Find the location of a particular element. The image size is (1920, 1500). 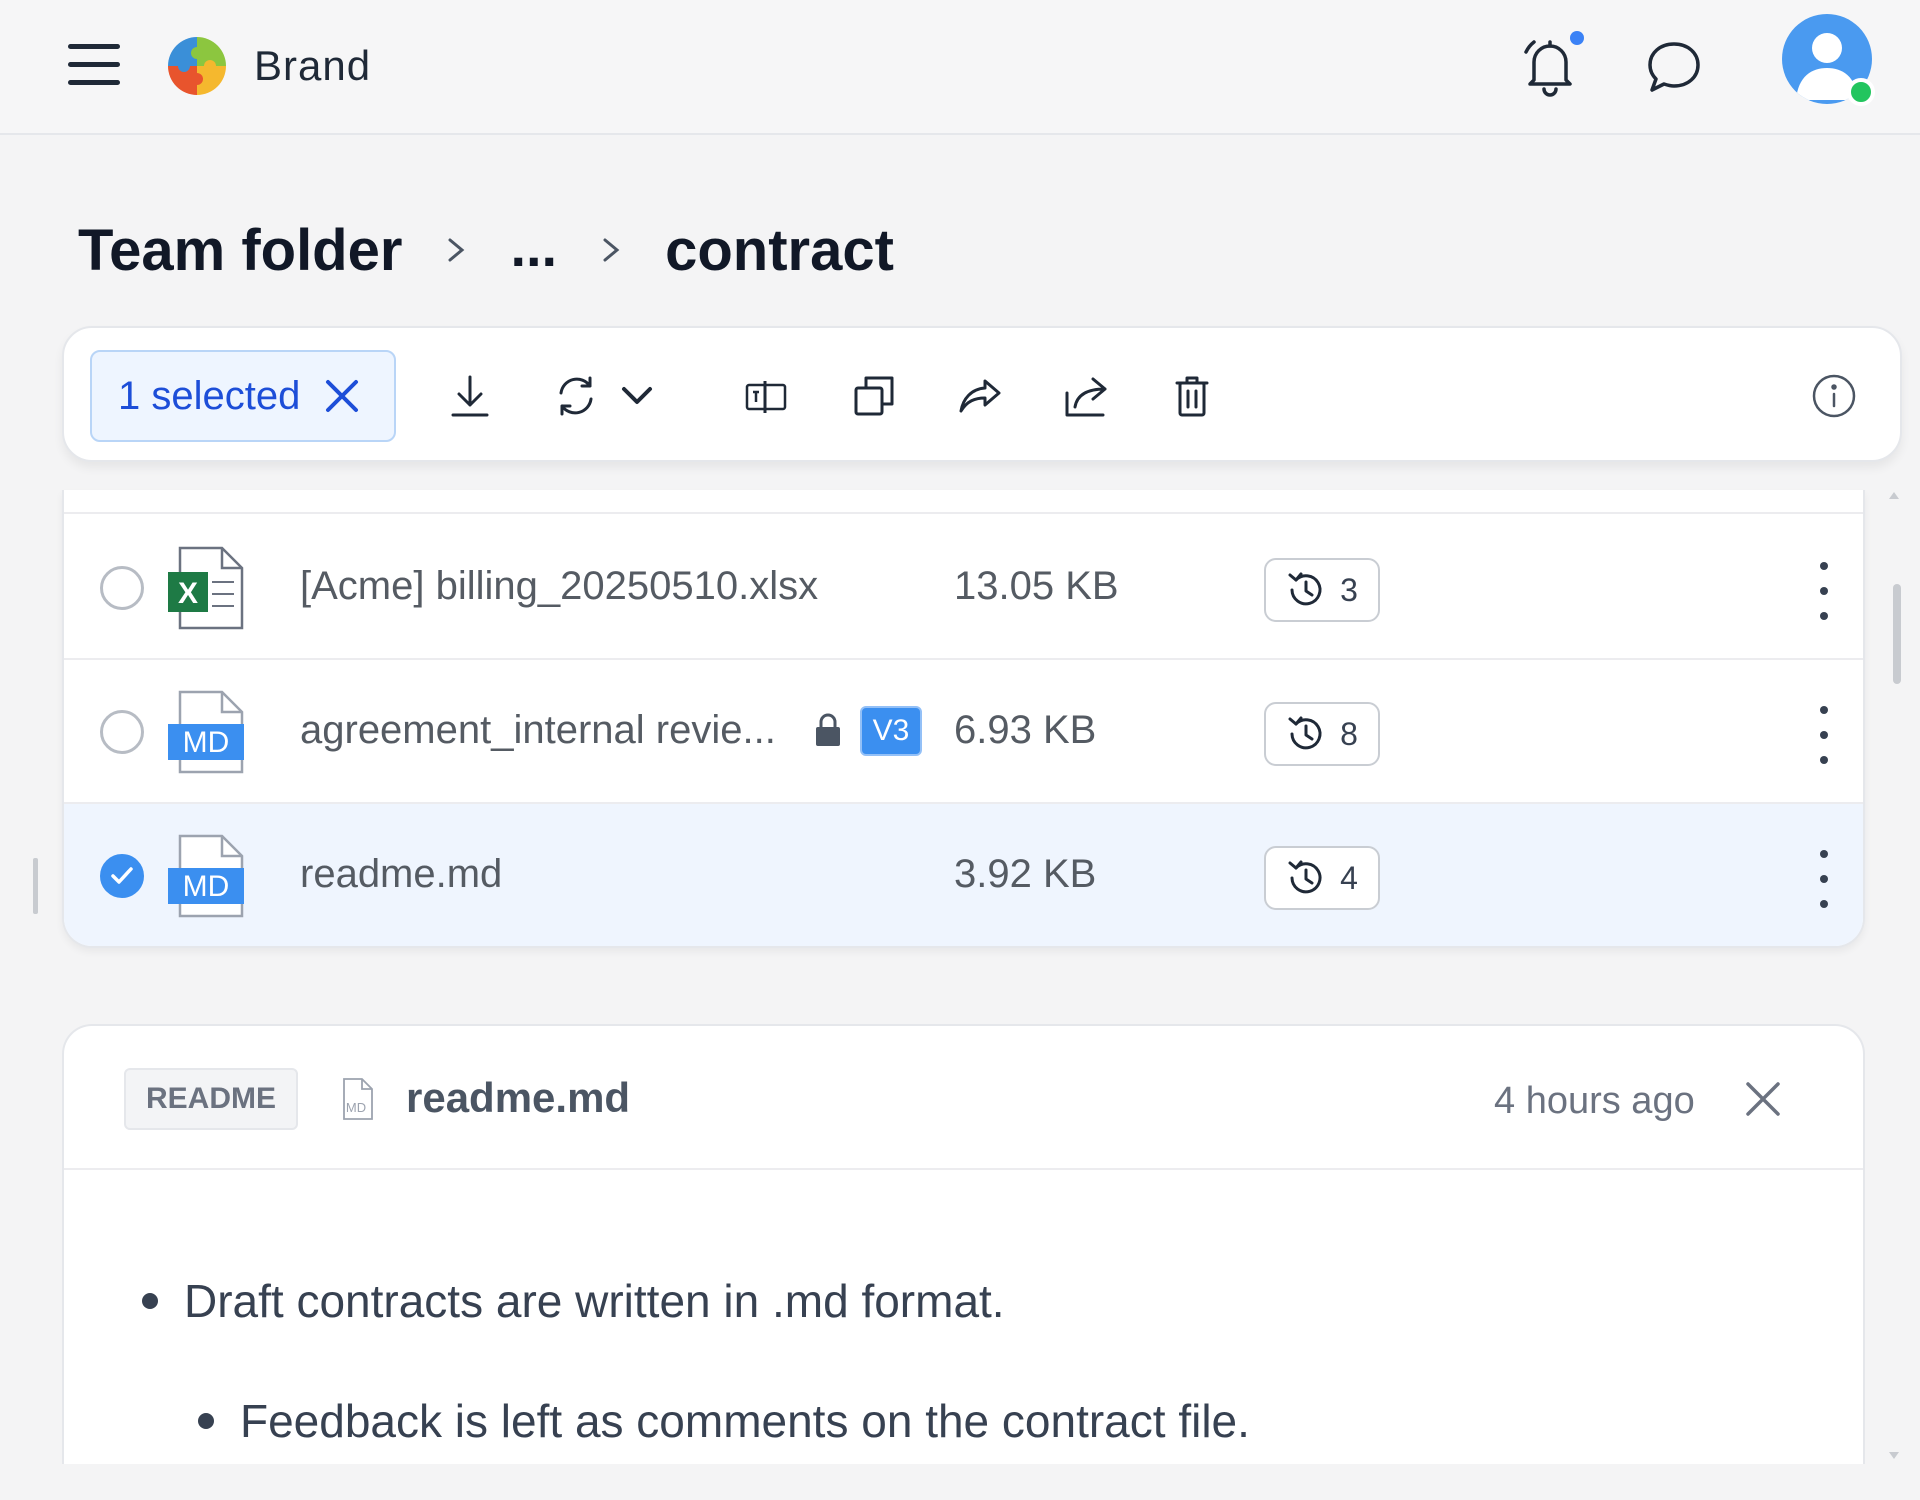

rename-icon is located at coordinates (766, 397).